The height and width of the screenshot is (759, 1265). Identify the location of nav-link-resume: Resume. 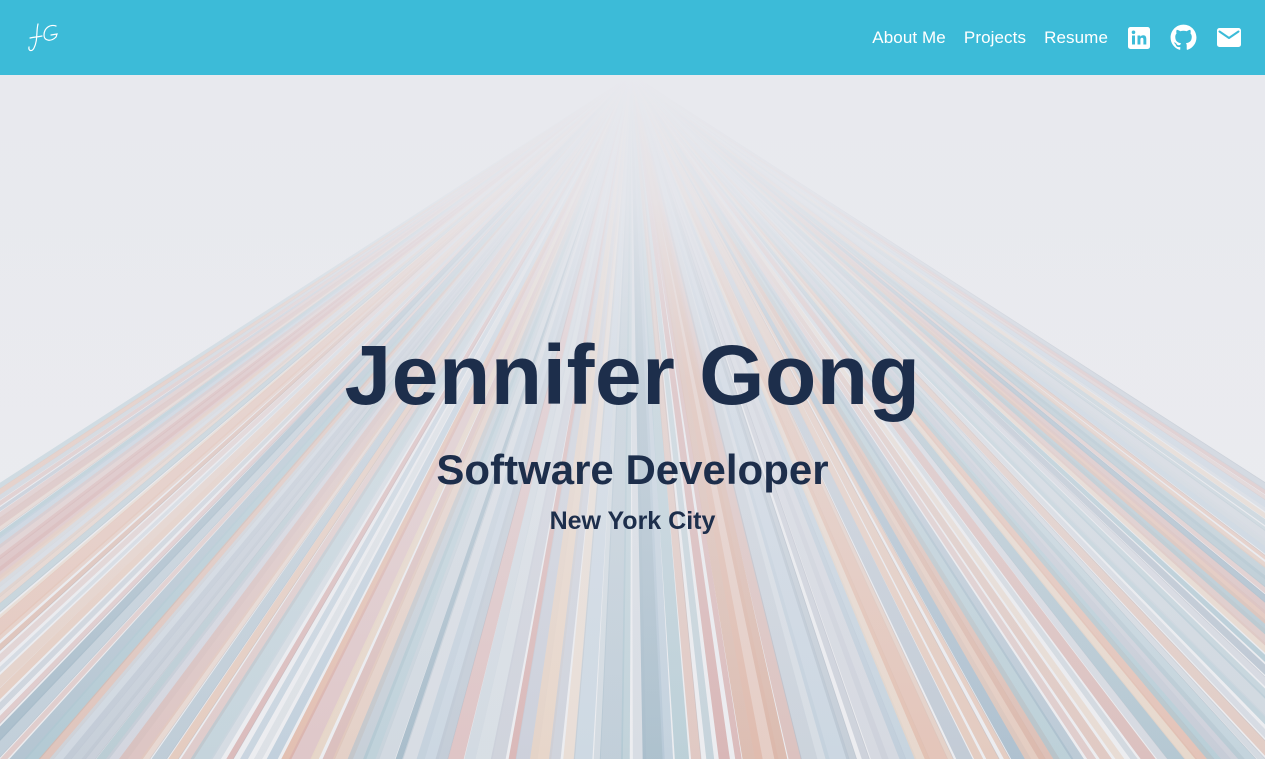
(1076, 38).